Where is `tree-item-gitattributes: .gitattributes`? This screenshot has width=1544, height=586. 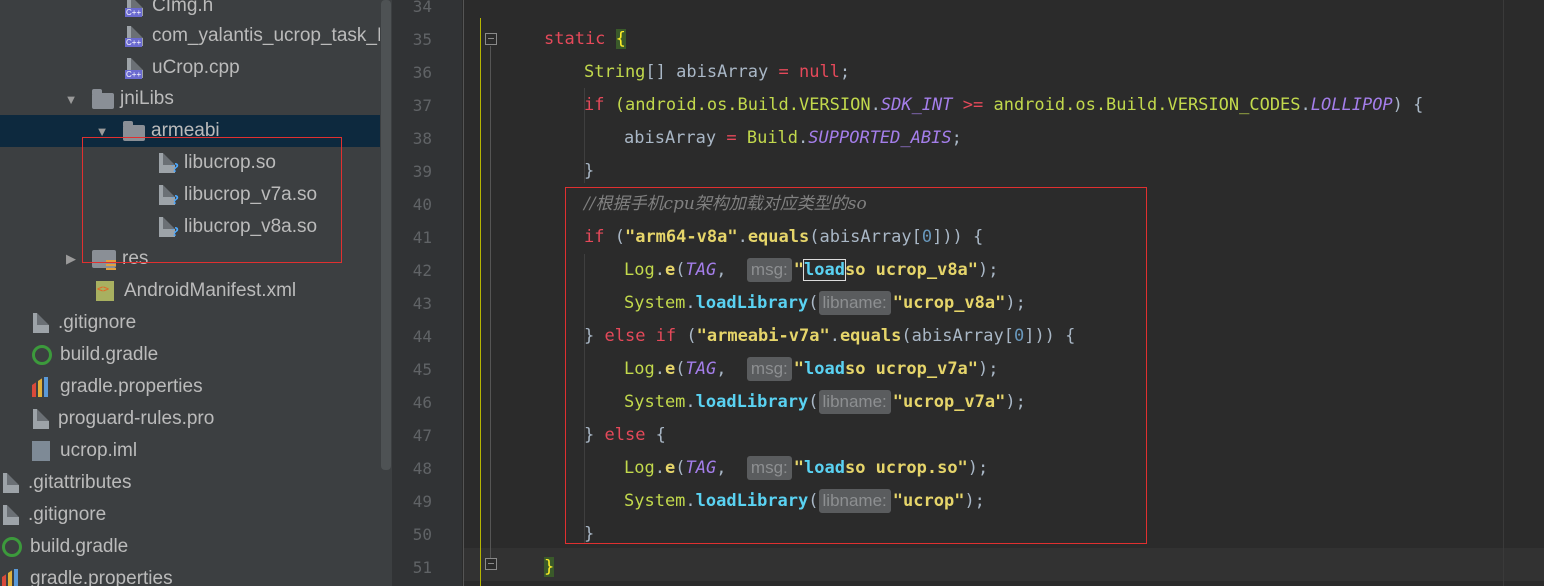
tree-item-gitattributes: .gitattributes is located at coordinates (190, 483).